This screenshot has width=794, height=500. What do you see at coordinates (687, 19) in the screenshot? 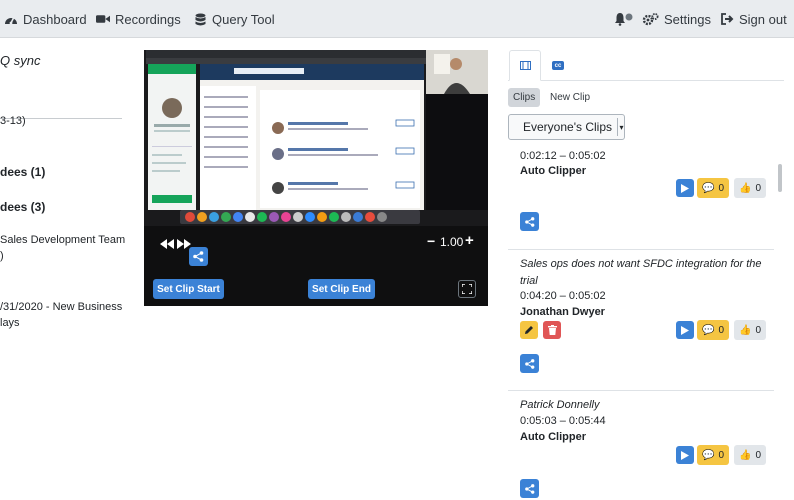
I see `nav-settings-label: Settings` at bounding box center [687, 19].